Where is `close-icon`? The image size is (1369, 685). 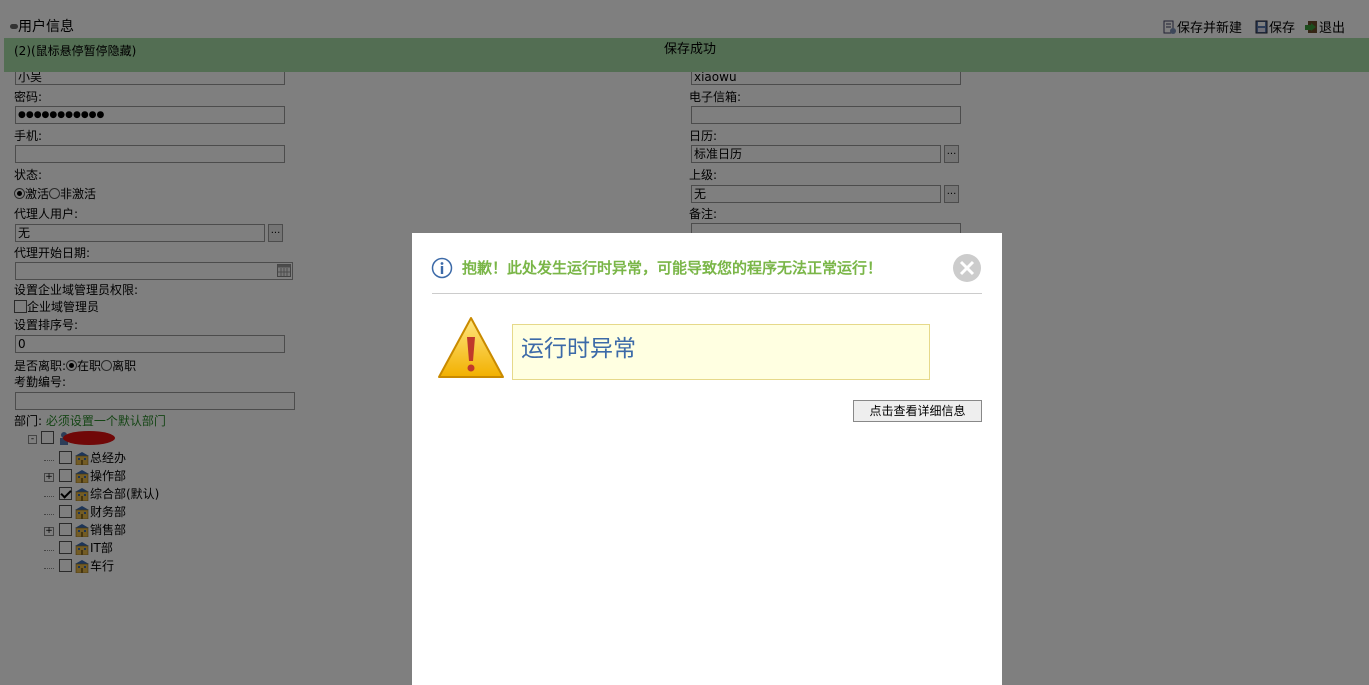 close-icon is located at coordinates (967, 268).